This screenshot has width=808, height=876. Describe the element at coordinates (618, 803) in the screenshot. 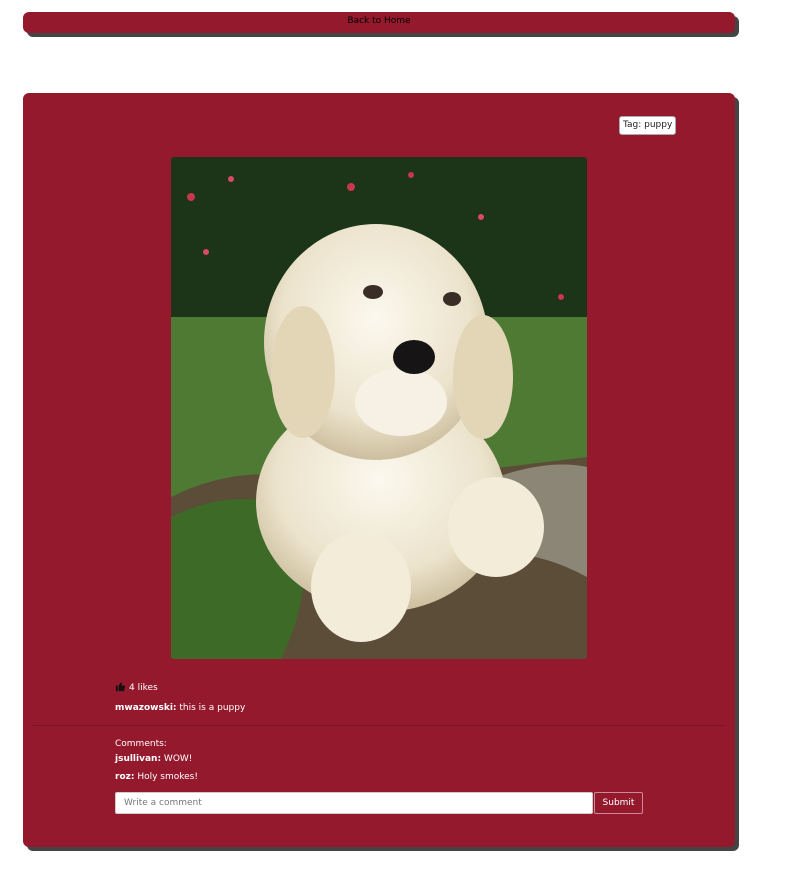

I see `submit-comment-button: Submit` at that location.